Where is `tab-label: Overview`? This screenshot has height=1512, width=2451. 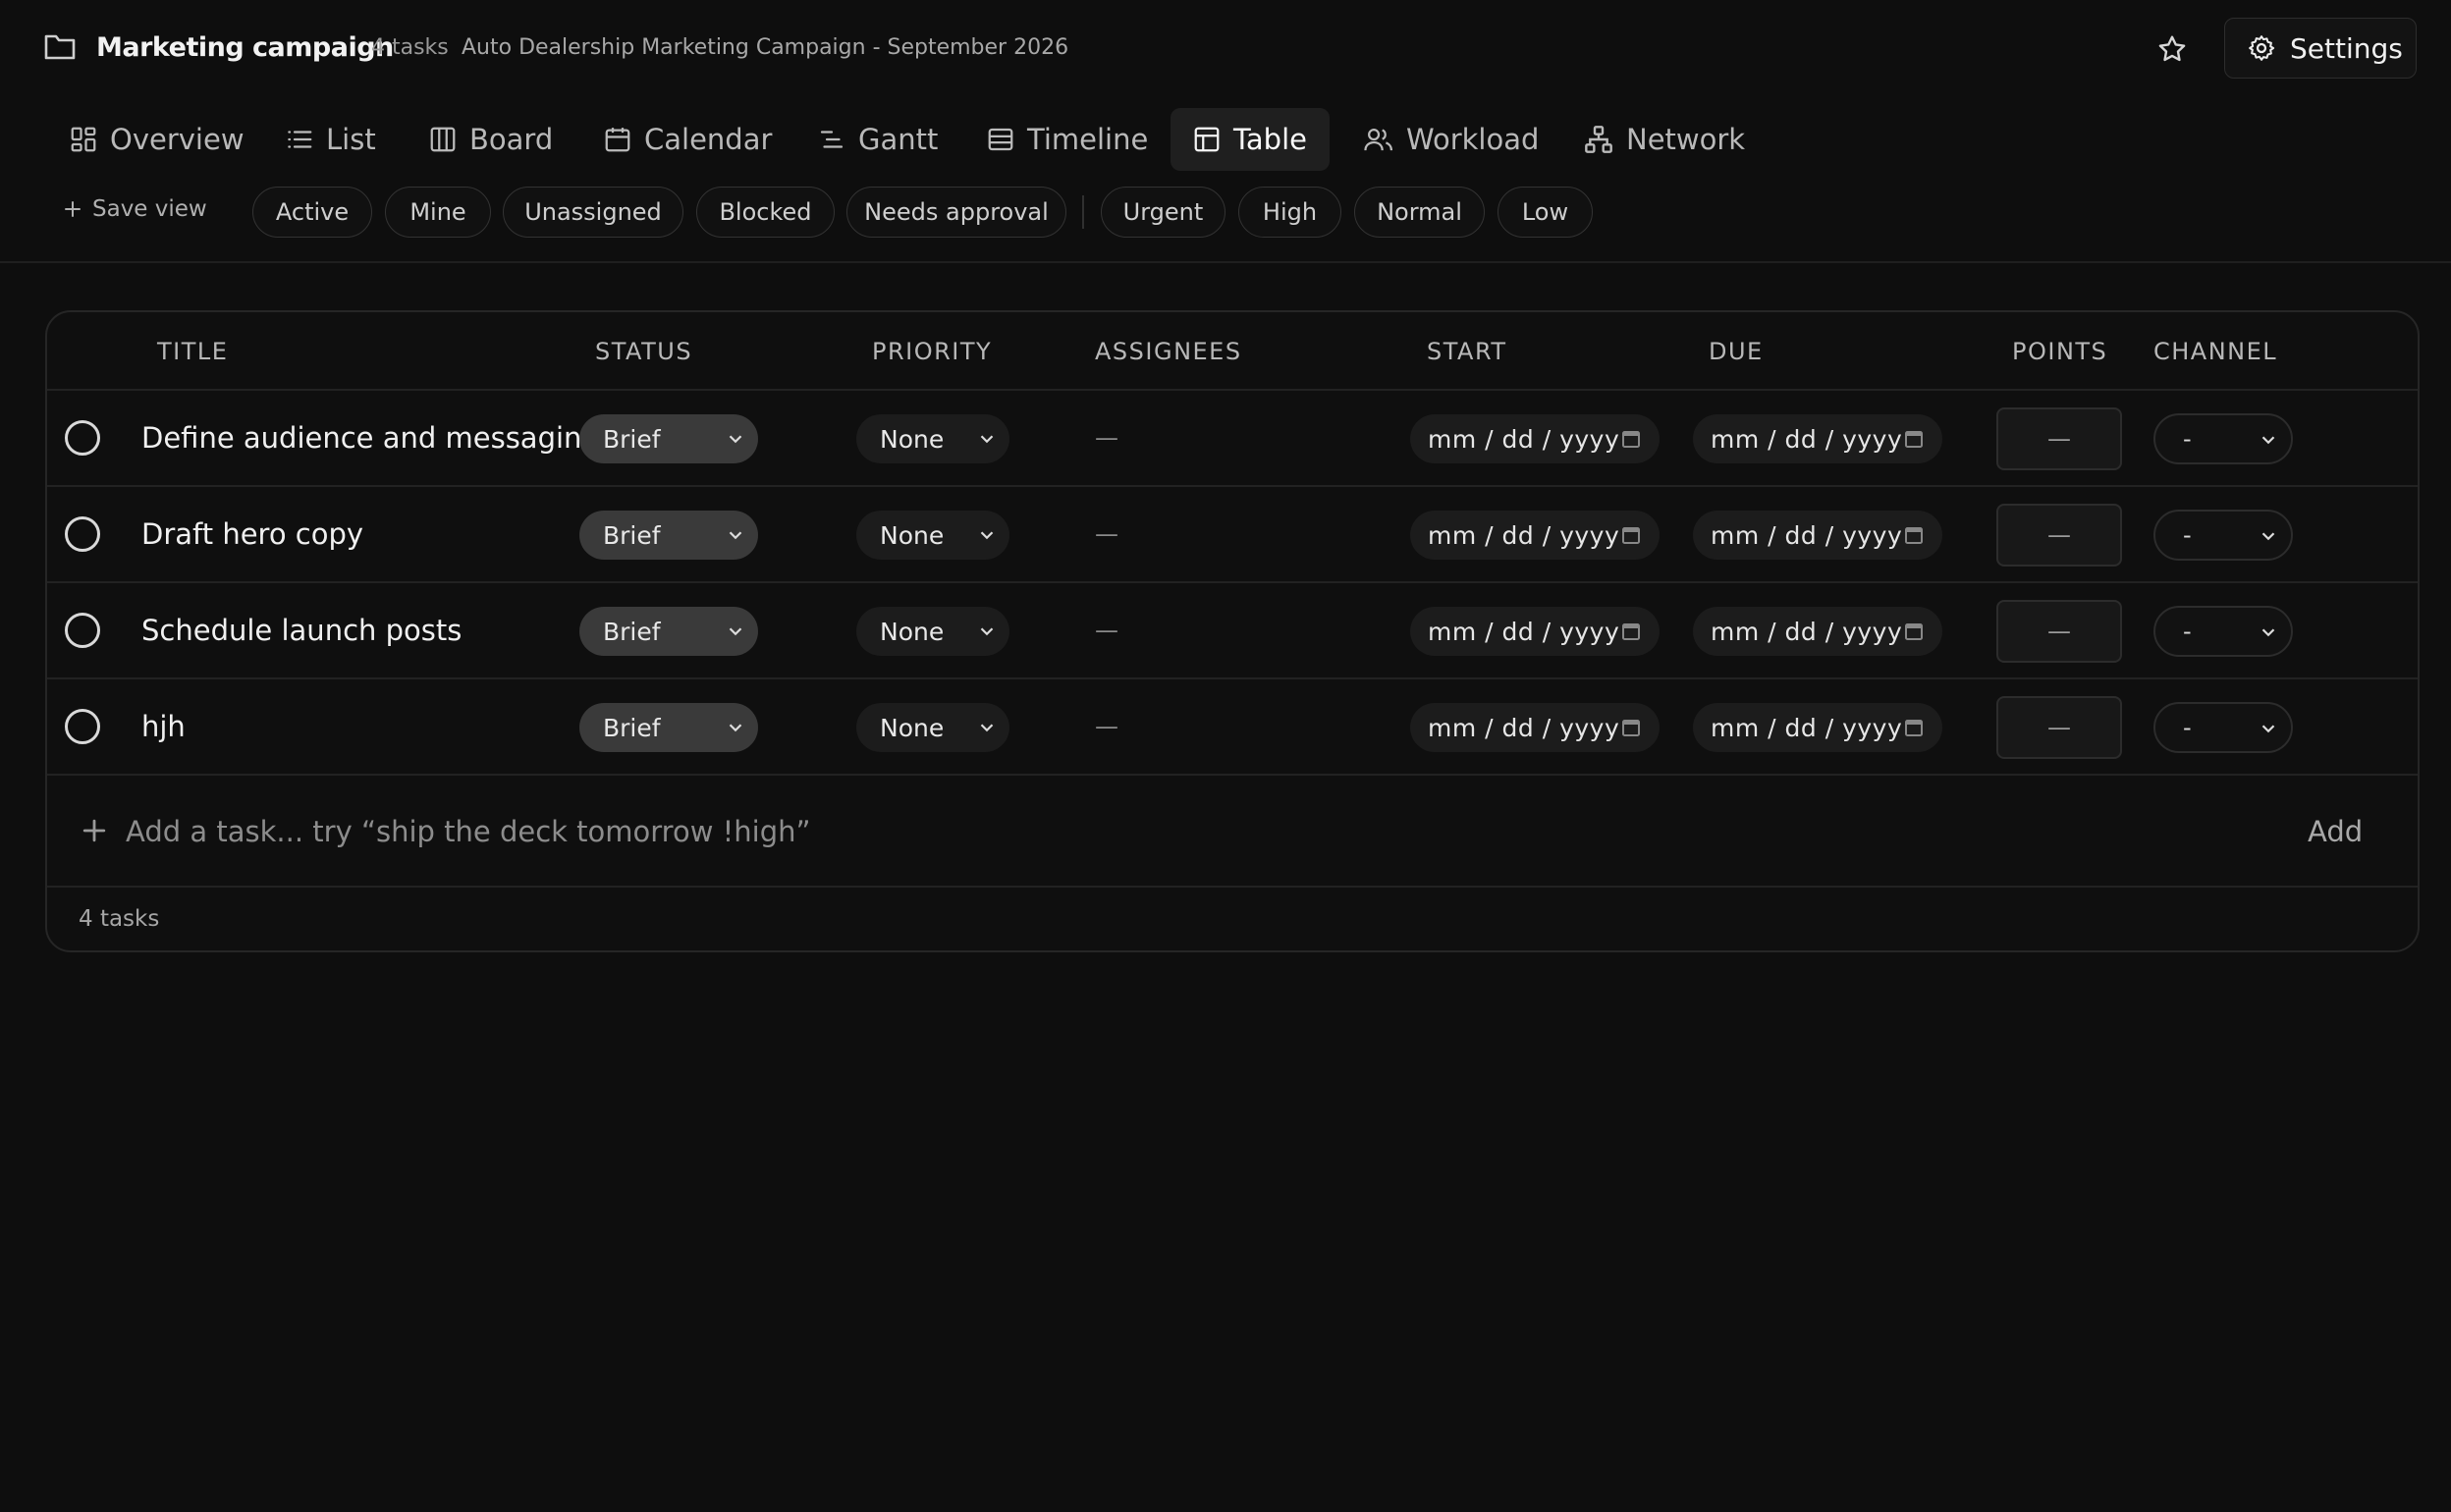
tab-label: Overview is located at coordinates (177, 139).